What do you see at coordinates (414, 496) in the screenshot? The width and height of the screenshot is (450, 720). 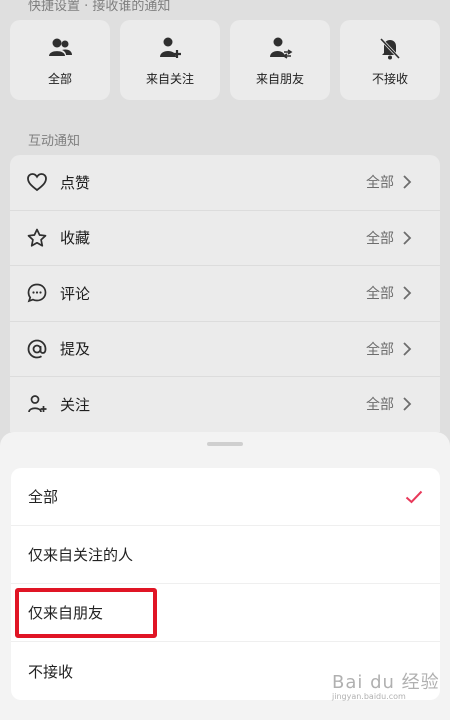 I see `checkmark-icon` at bounding box center [414, 496].